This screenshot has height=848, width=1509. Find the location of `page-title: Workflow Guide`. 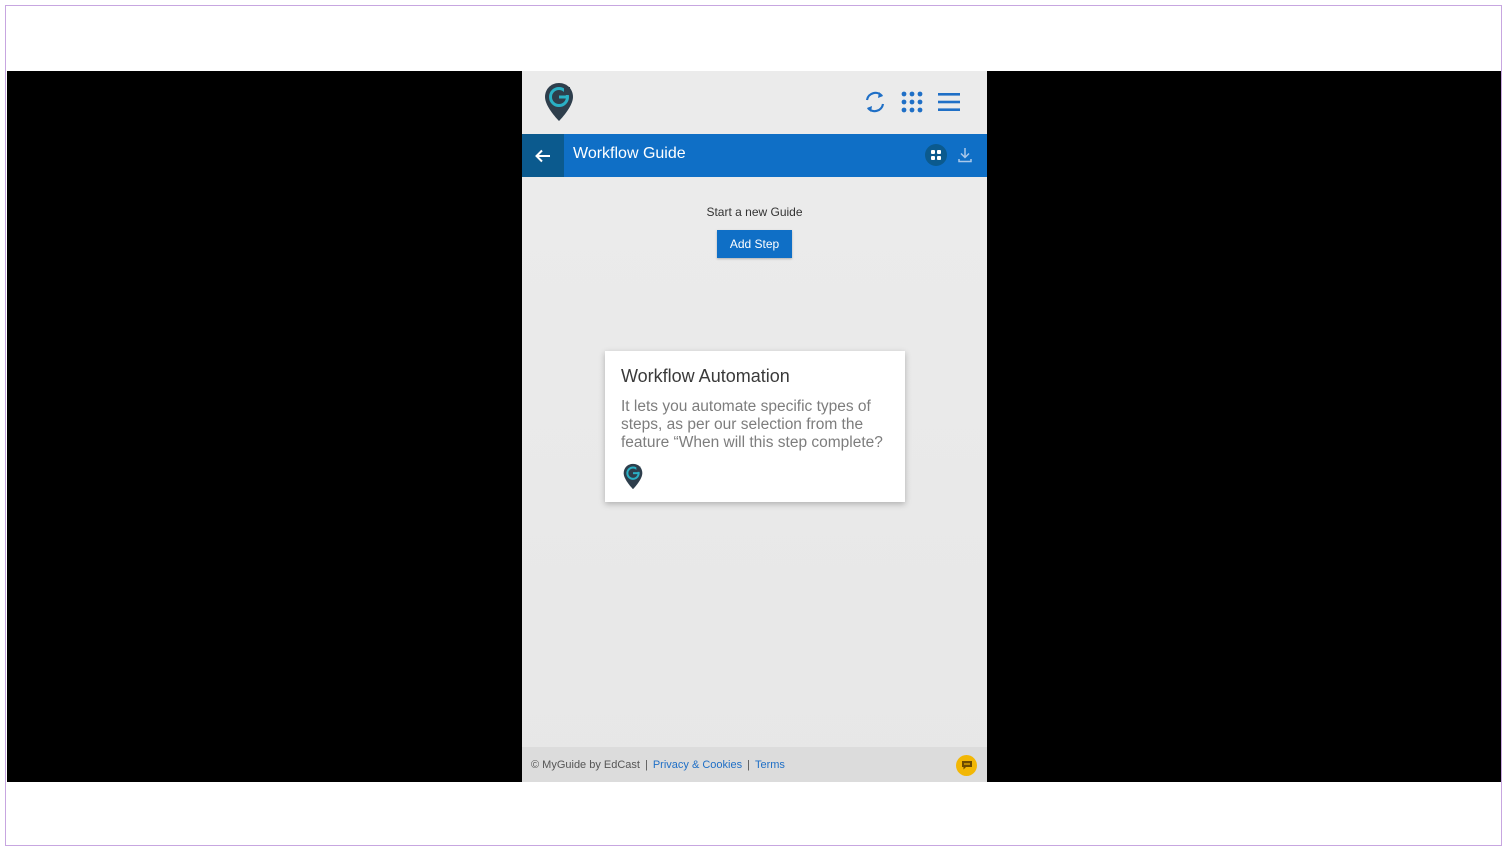

page-title: Workflow Guide is located at coordinates (629, 153).